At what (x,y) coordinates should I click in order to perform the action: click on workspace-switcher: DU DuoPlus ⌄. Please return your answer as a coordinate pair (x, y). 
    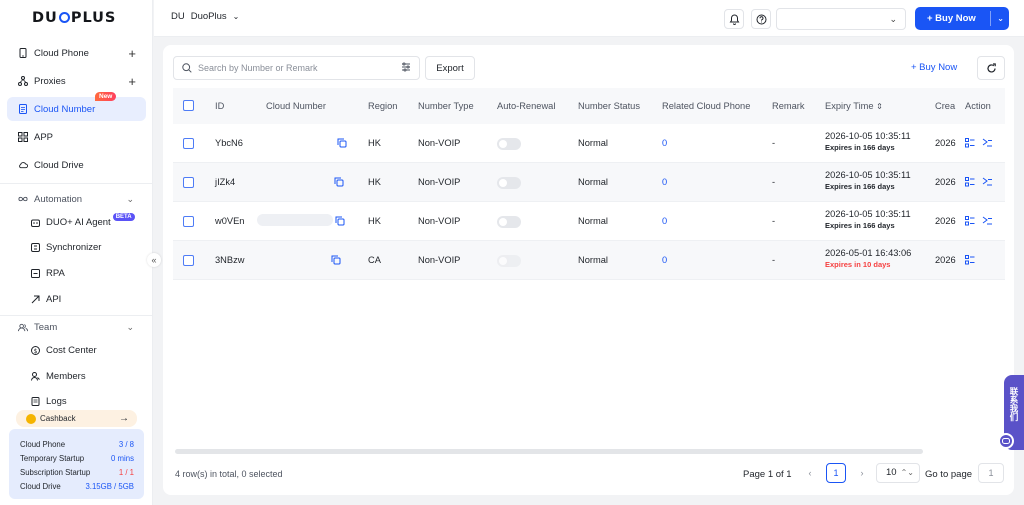
    Looking at the image, I should click on (205, 16).